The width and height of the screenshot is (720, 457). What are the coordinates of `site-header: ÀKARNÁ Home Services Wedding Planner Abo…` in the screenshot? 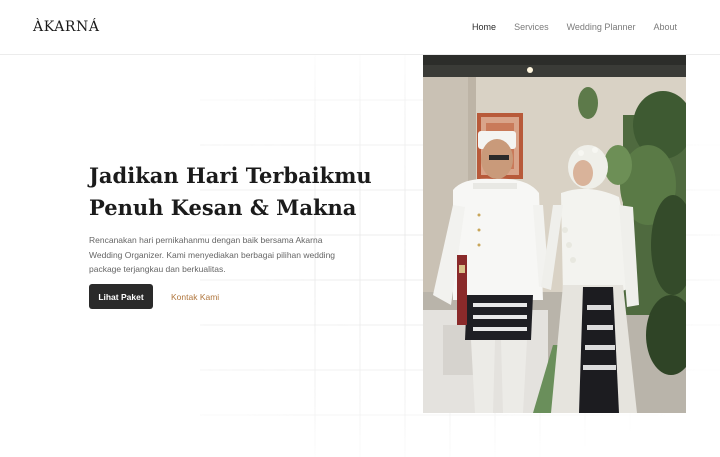 It's located at (360, 27).